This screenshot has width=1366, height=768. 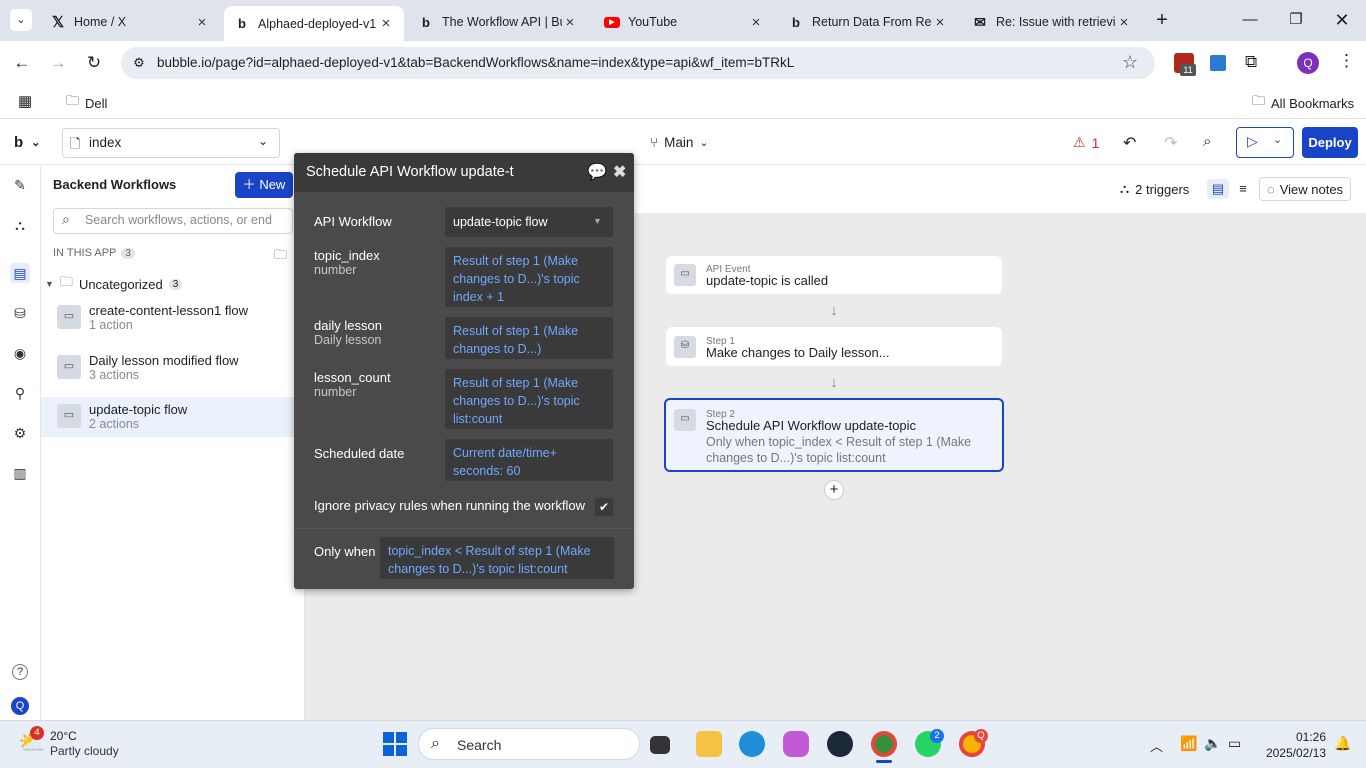 What do you see at coordinates (1170, 143) in the screenshot?
I see `redo-icon: ↷` at bounding box center [1170, 143].